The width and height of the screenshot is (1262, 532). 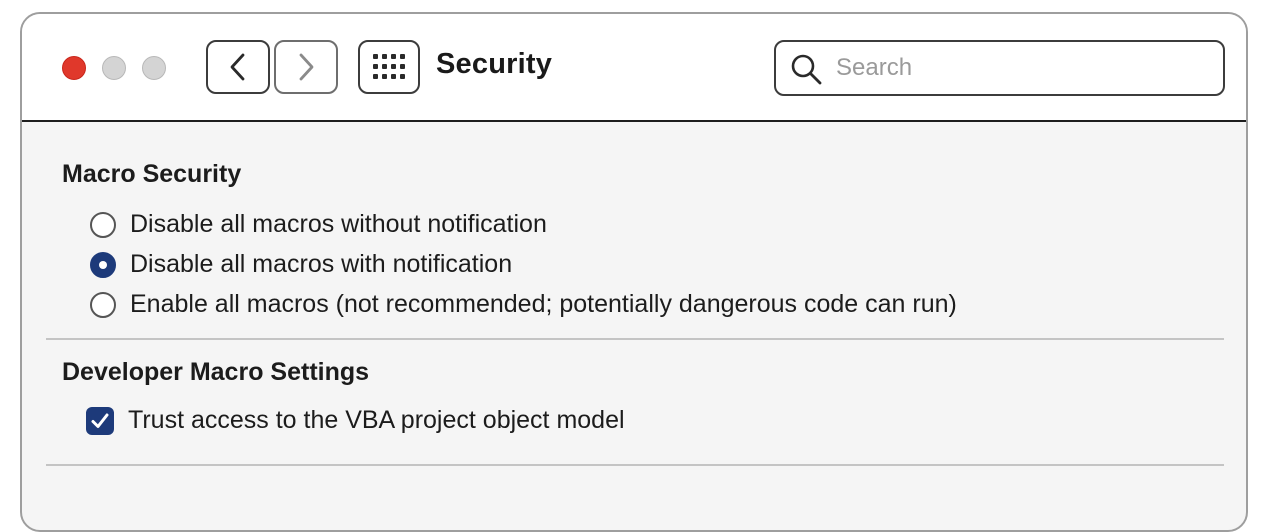 I want to click on trust-vba-checkbox, so click(x=100, y=420).